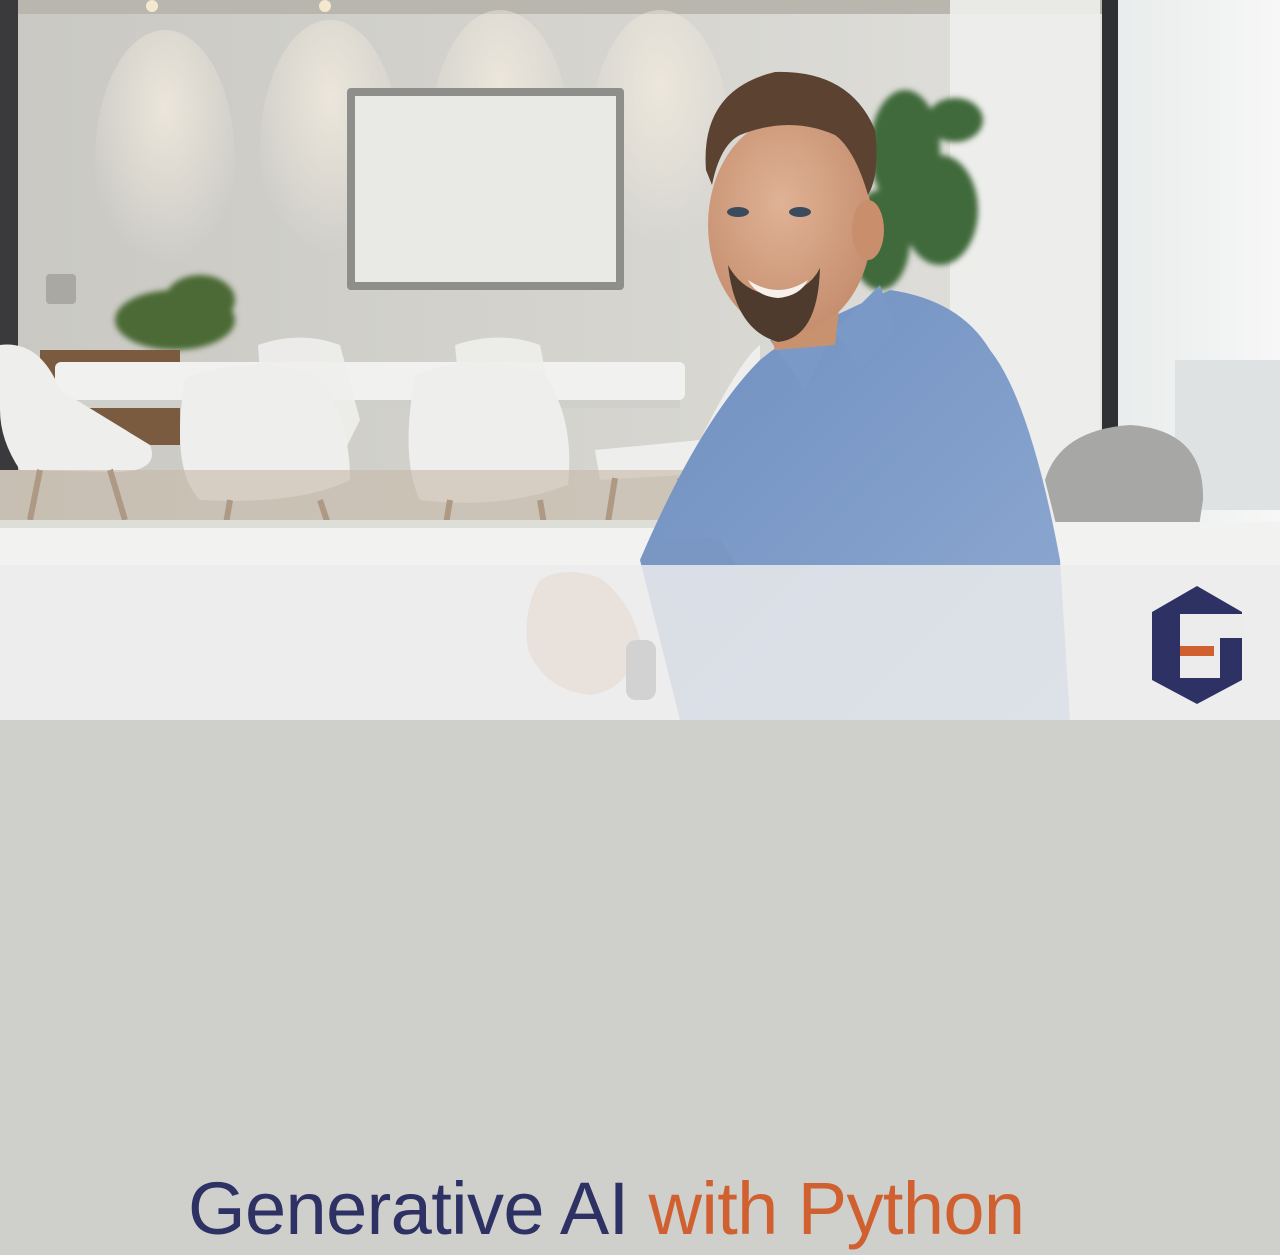  What do you see at coordinates (837, 1208) in the screenshot?
I see `title-part-with-python: with Python` at bounding box center [837, 1208].